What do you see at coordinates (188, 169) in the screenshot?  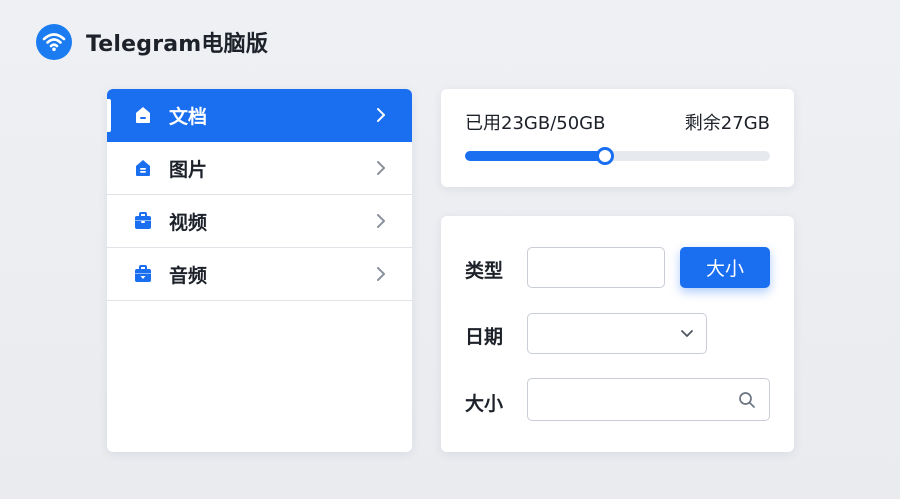 I see `sidebar-item-label: 图片` at bounding box center [188, 169].